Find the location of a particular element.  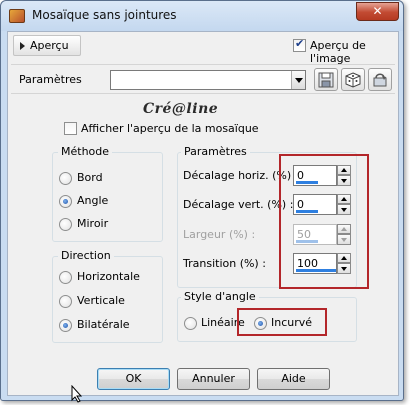

dice-icon is located at coordinates (353, 80).